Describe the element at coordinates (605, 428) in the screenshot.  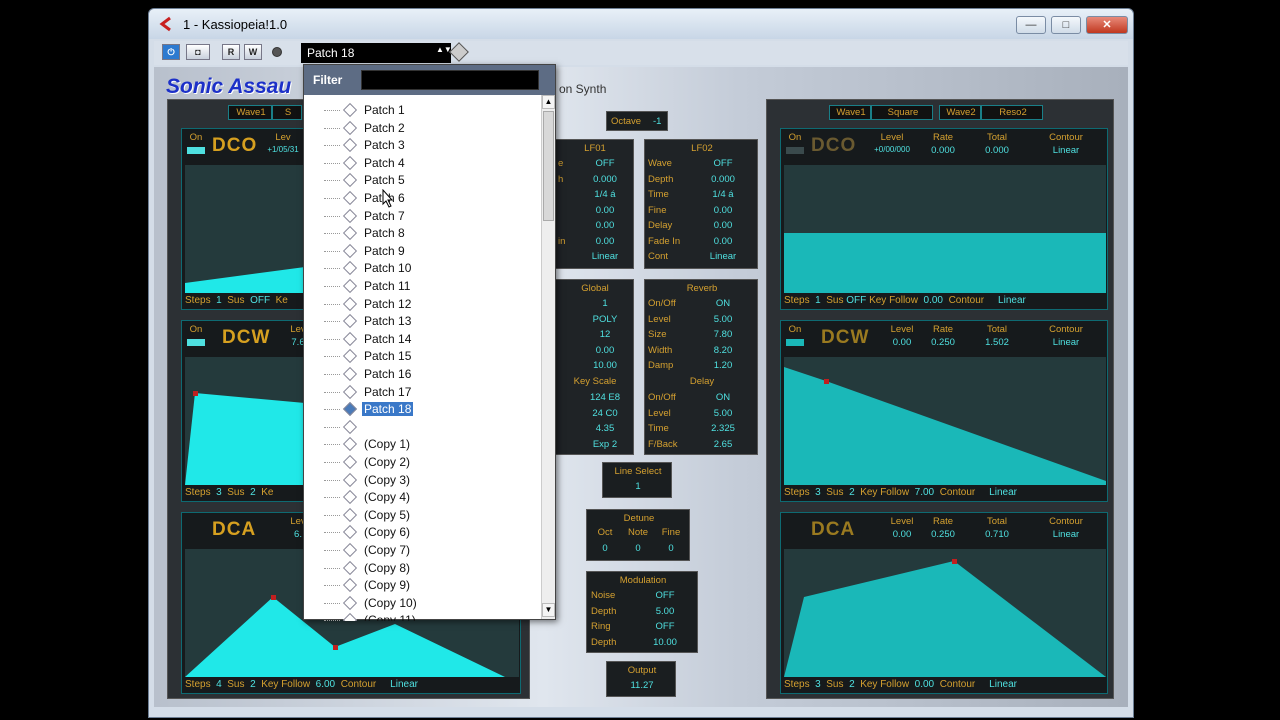
I see `keyscale-row-value: 4.35` at that location.